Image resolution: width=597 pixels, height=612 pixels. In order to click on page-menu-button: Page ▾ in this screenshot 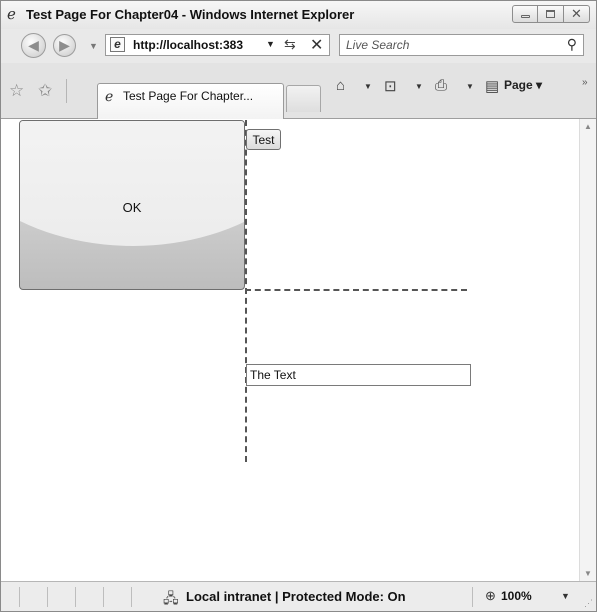, I will do `click(523, 85)`.